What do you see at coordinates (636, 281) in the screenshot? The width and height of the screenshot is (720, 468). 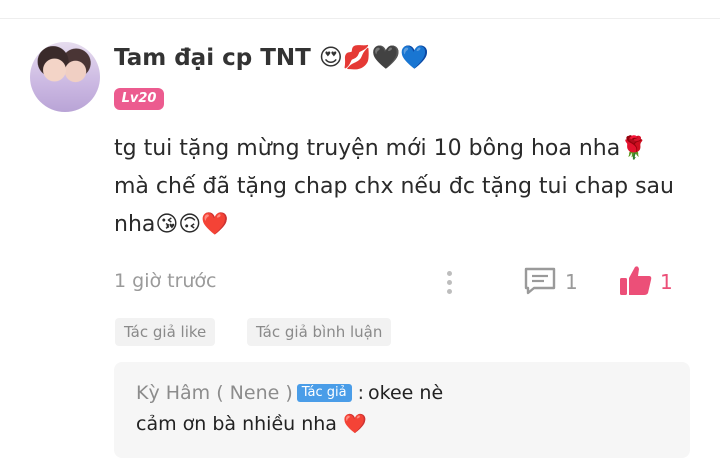 I see `thumbs-up-icon` at bounding box center [636, 281].